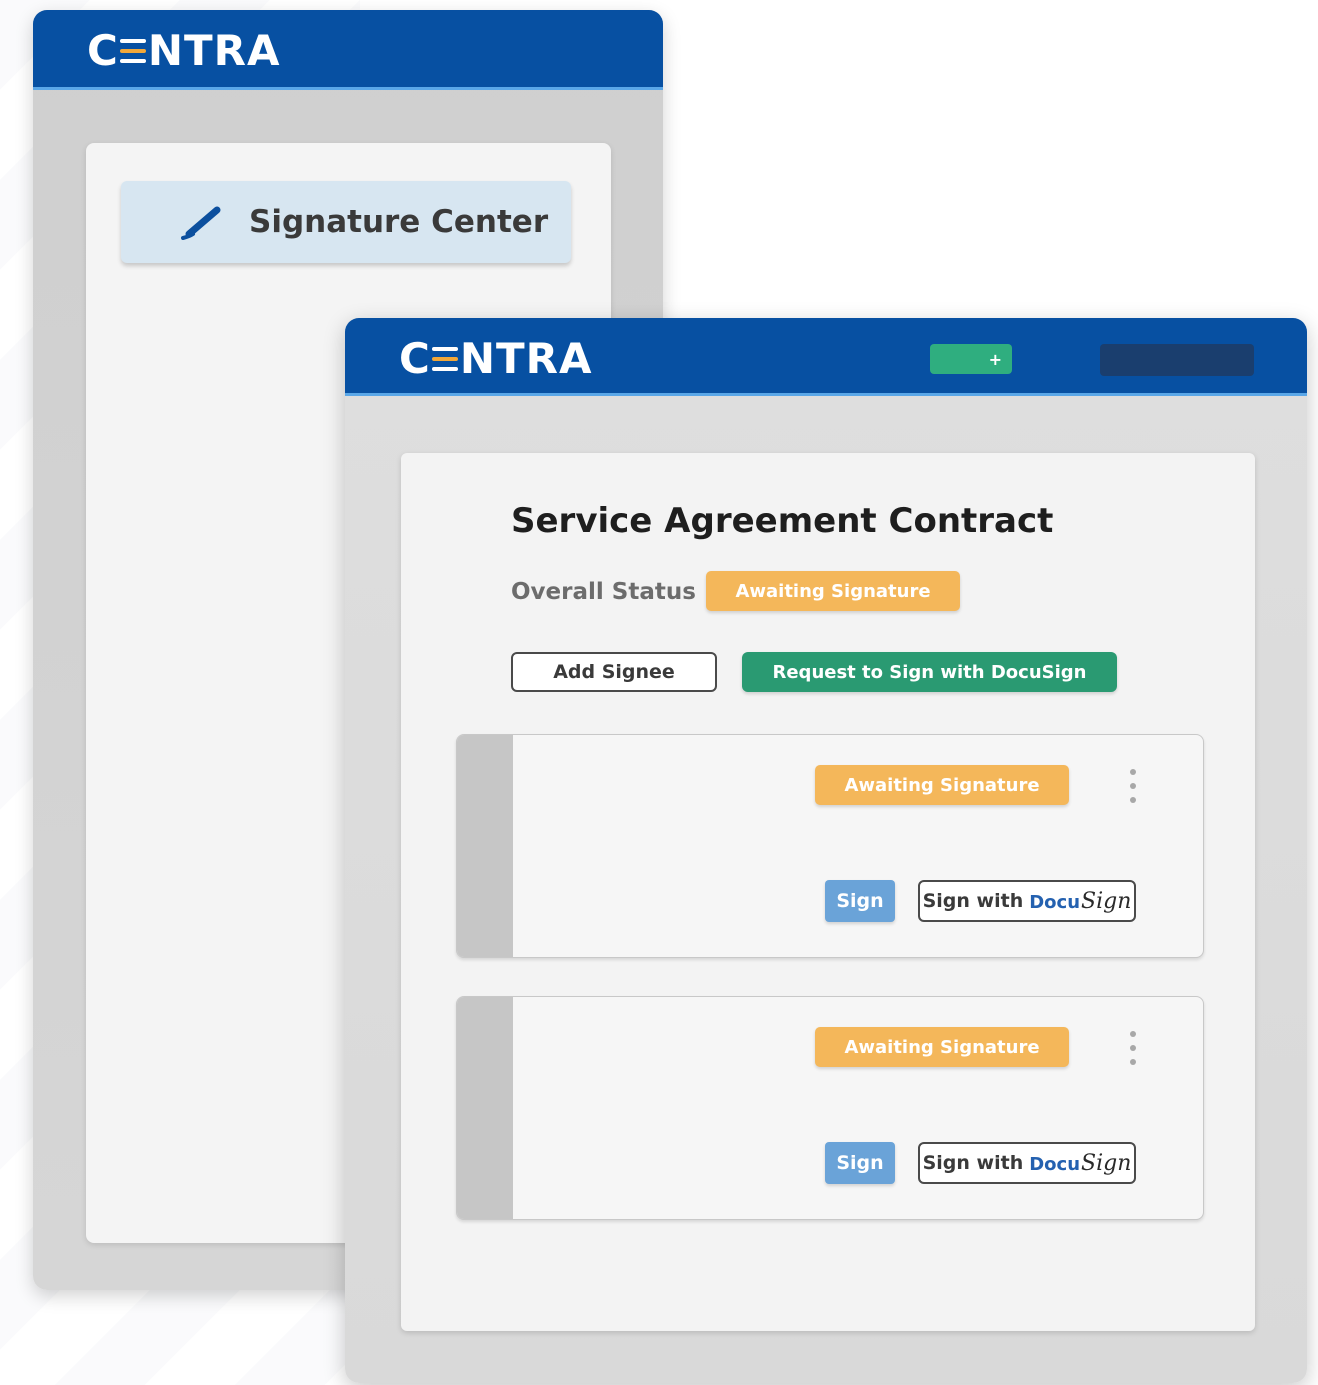 The width and height of the screenshot is (1318, 1385). I want to click on request-docusign-button: Request to Sign with DocuSign, so click(929, 672).